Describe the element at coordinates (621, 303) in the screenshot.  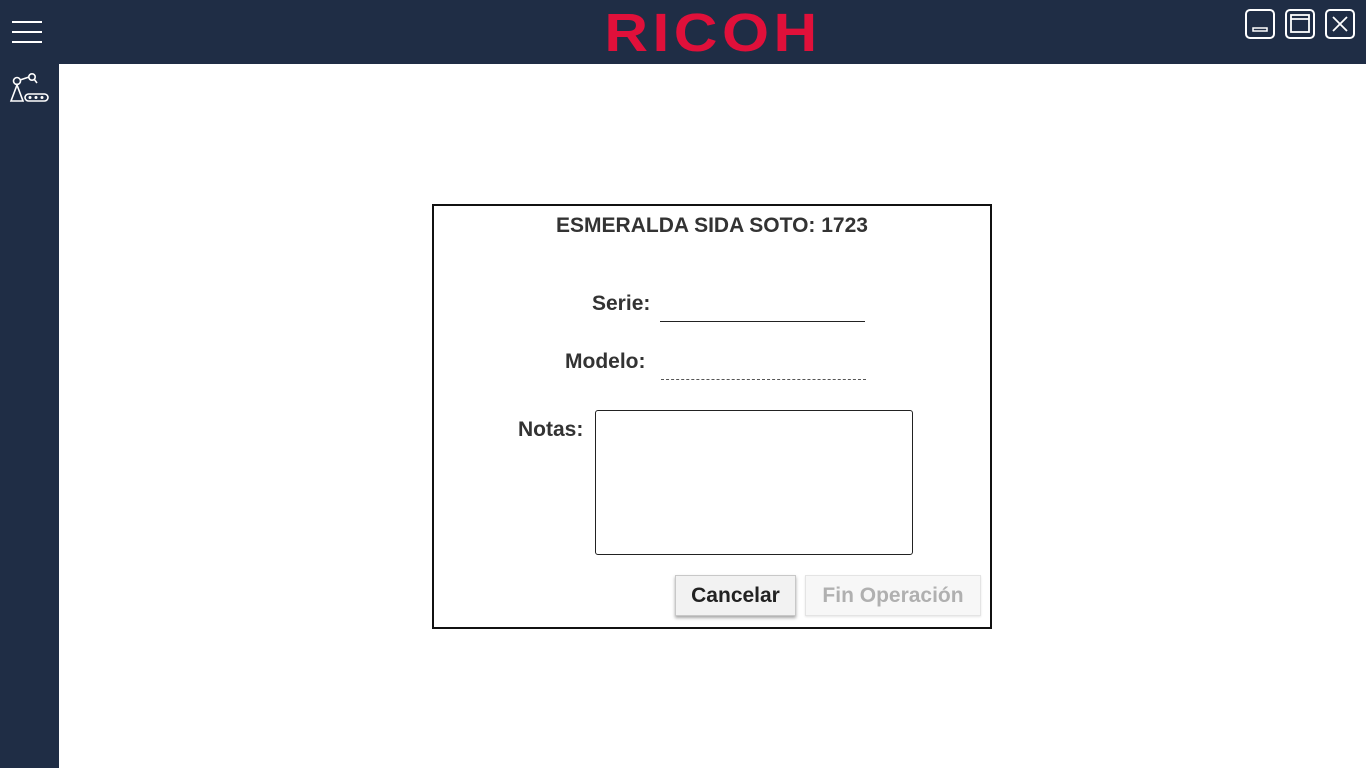
I see `serie-label: Serie:` at that location.